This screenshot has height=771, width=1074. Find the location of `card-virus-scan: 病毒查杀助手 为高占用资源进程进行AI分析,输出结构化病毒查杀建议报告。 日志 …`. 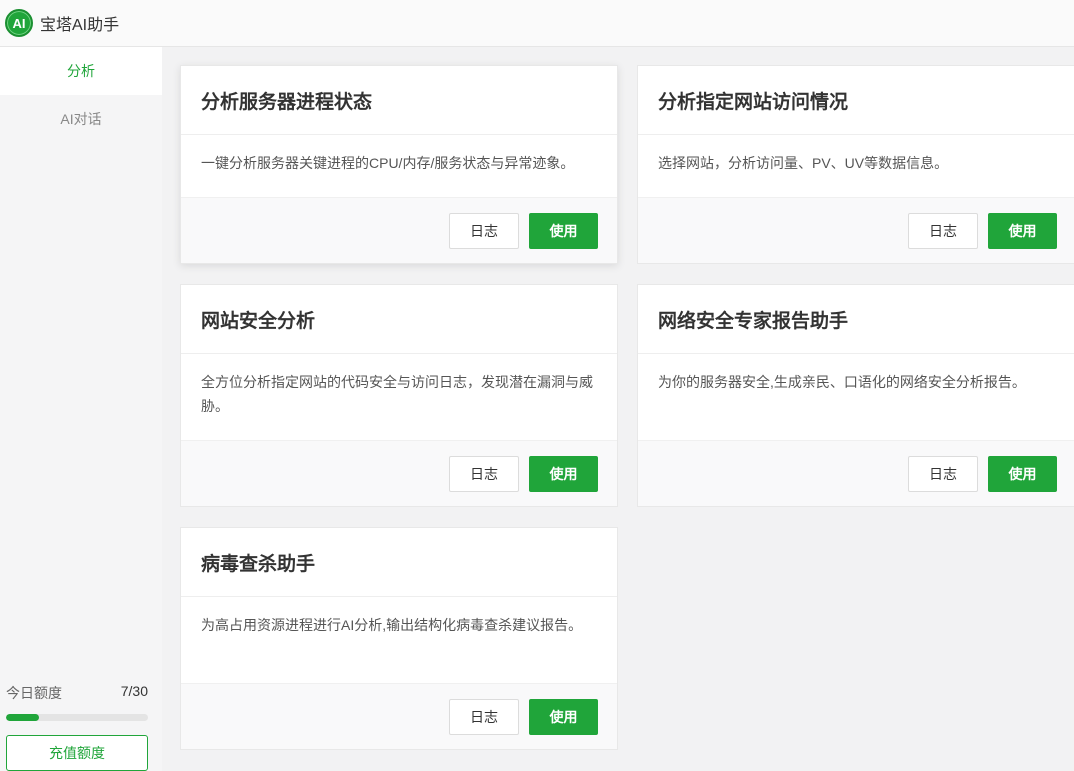

card-virus-scan: 病毒查杀助手 为高占用资源进程进行AI分析,输出结构化病毒查杀建议报告。 日志 … is located at coordinates (399, 638).